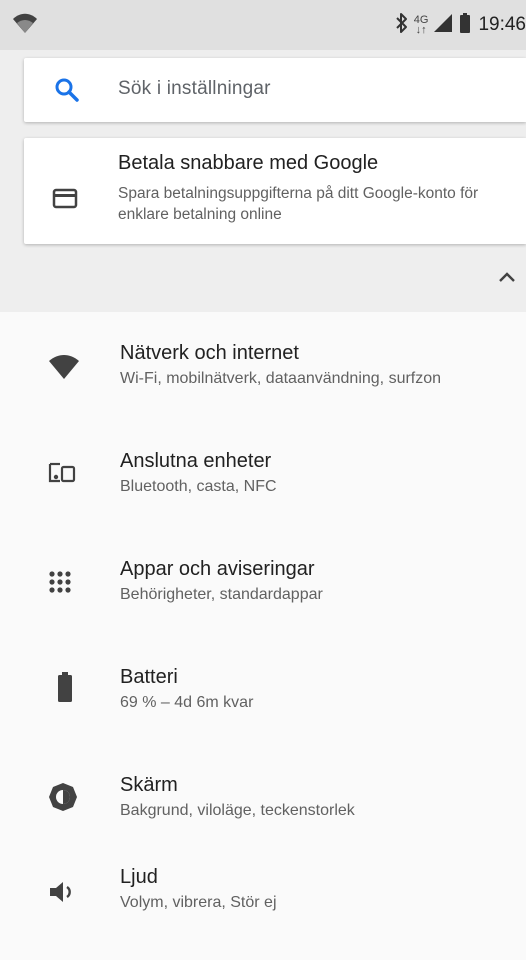 The height and width of the screenshot is (960, 526). I want to click on settings-item-sound: Ljud Volym, vibrera, Stör ej, so click(270, 906).